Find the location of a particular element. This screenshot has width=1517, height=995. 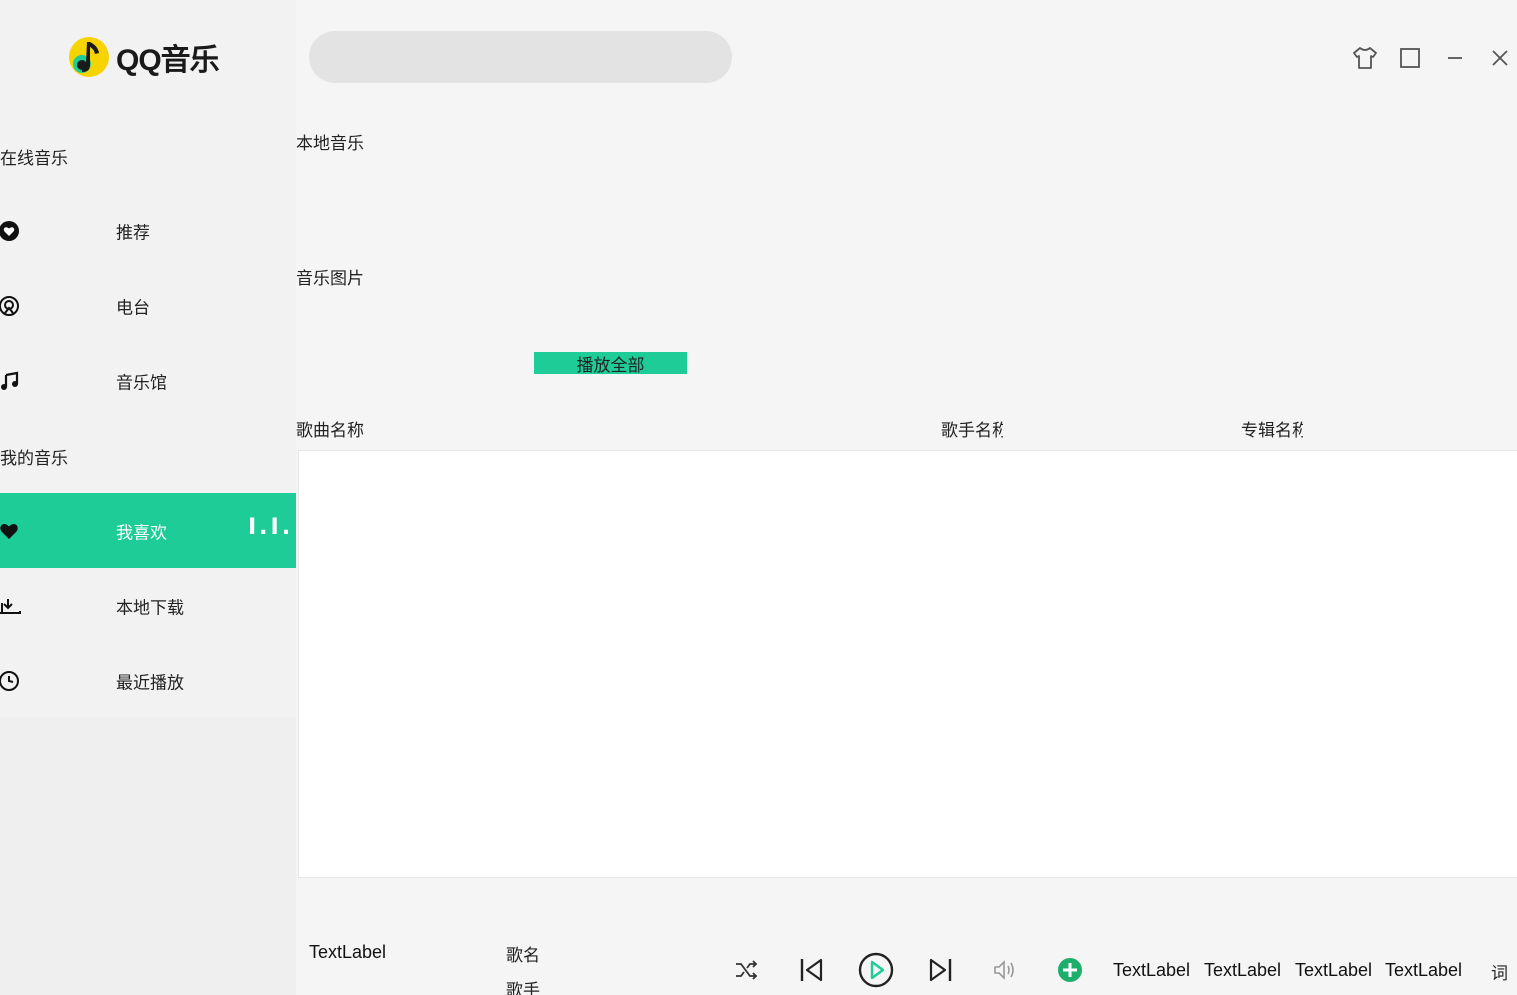

sidebar-item-favorites: 我喜欢 I.I. is located at coordinates (148, 530).